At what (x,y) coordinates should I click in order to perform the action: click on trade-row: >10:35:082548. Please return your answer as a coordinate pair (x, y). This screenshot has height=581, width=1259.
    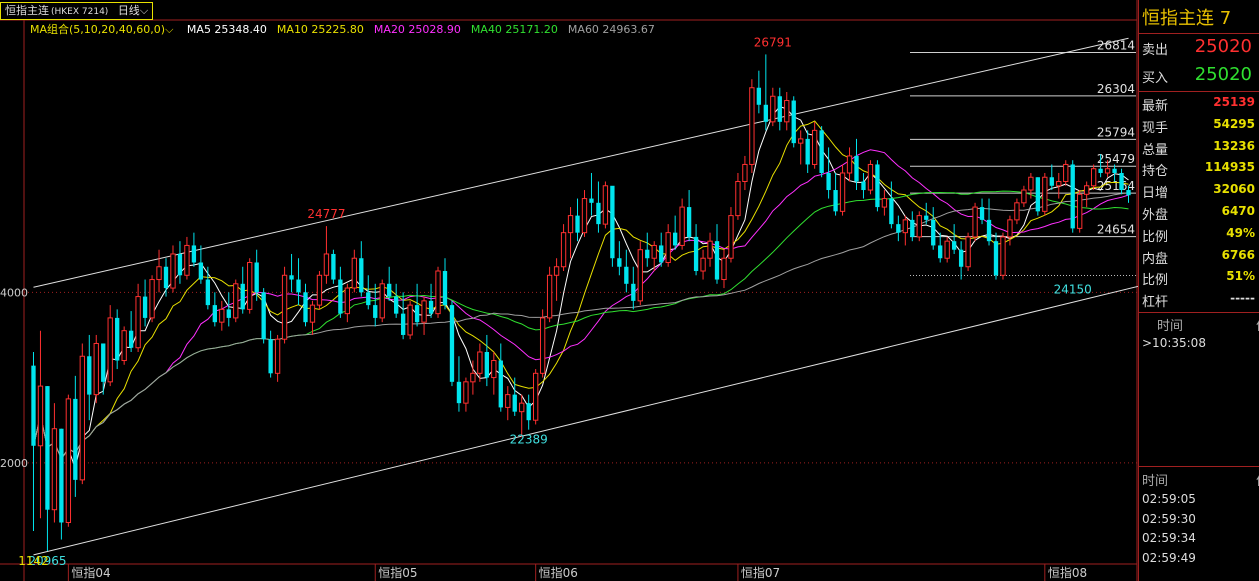
    Looking at the image, I should click on (1199, 344).